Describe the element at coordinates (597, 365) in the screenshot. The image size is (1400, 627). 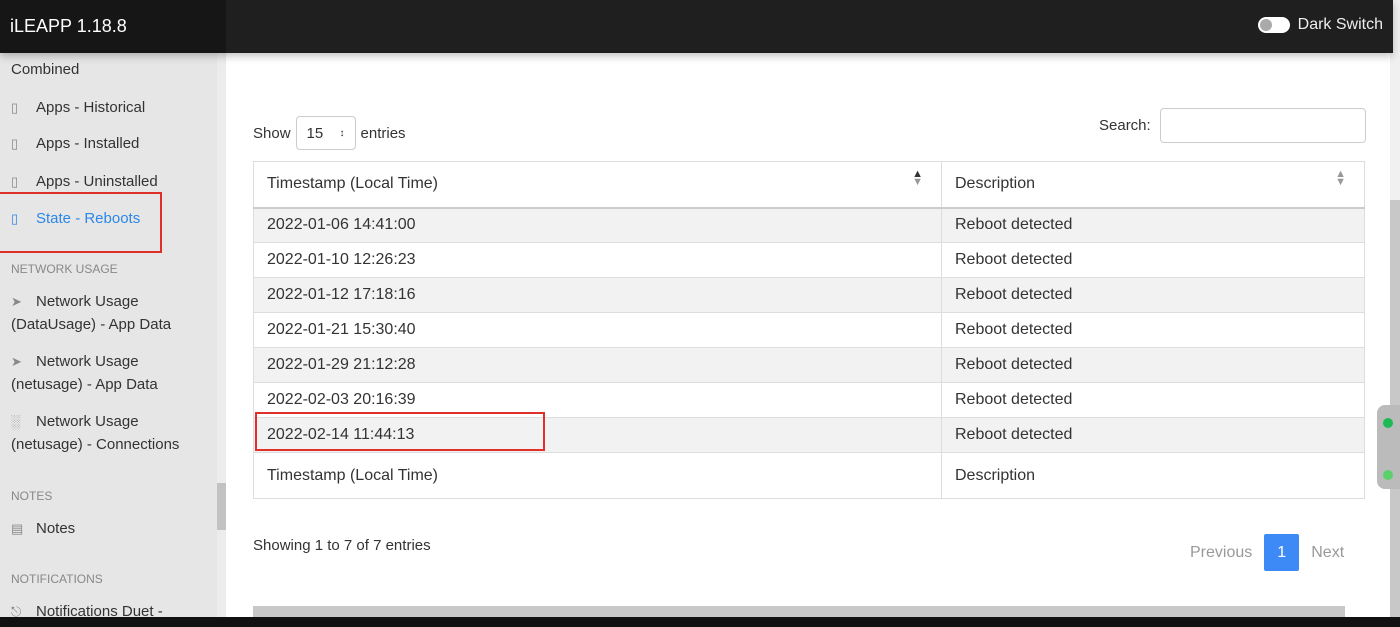
I see `timestamp-cell: 2022-01-29 21:12:28` at that location.